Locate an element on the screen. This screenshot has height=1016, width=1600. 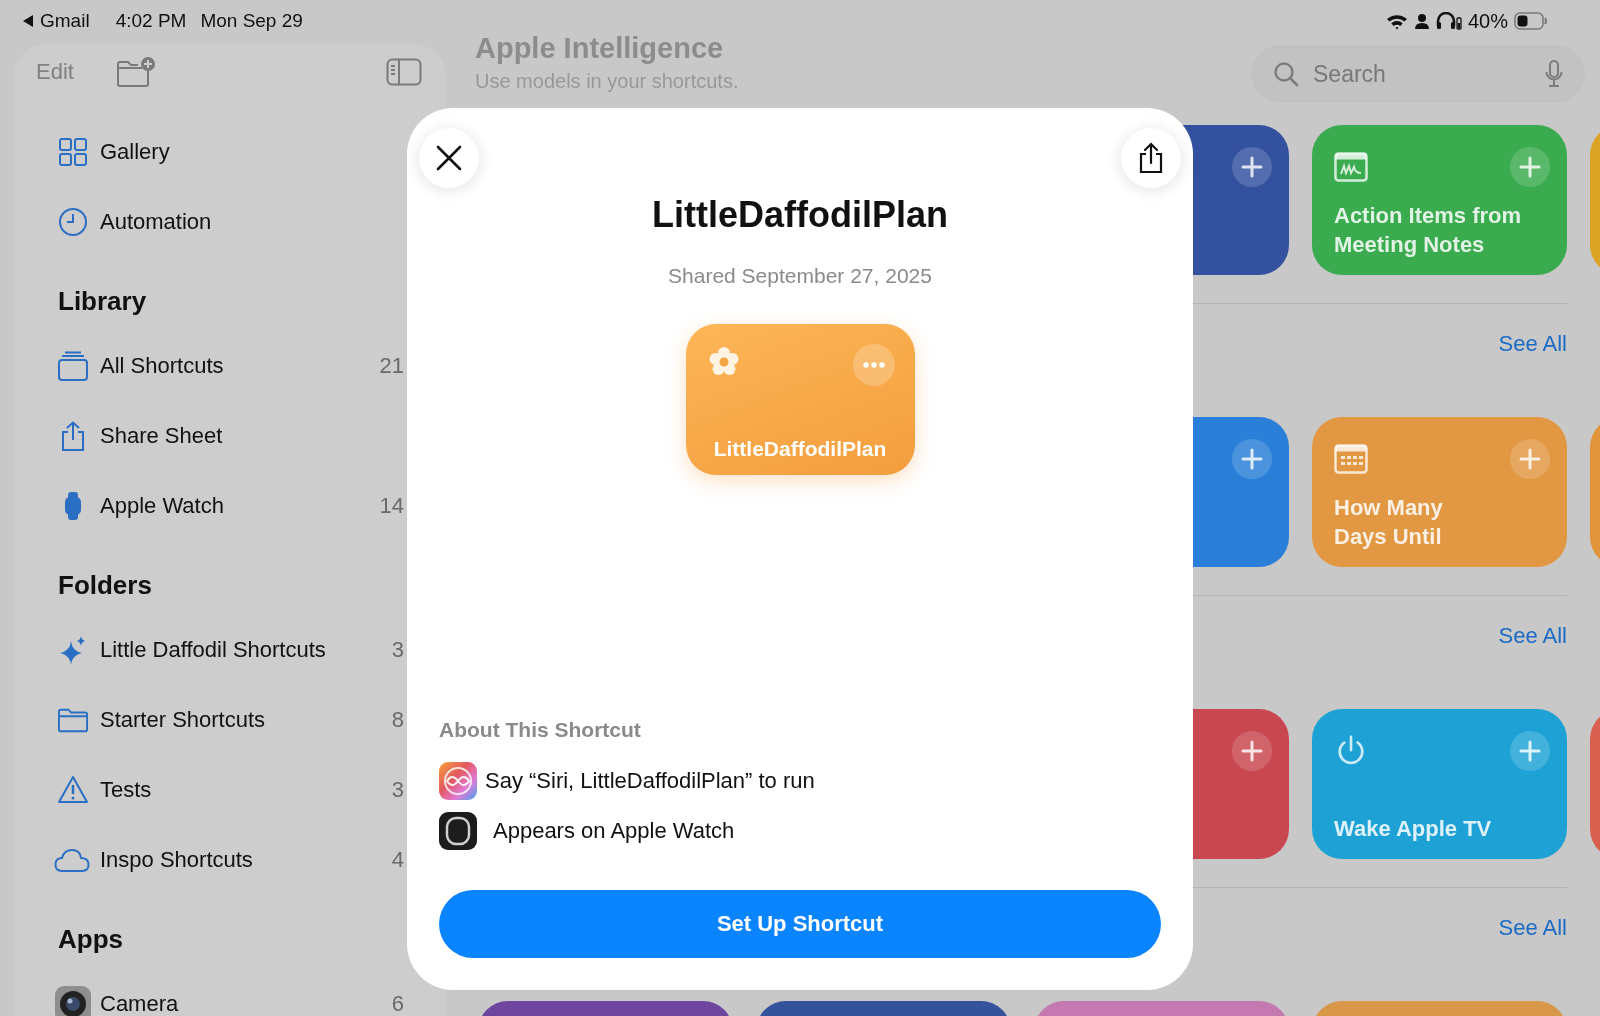
shared-date: Shared September 27, 2025 is located at coordinates (800, 276).